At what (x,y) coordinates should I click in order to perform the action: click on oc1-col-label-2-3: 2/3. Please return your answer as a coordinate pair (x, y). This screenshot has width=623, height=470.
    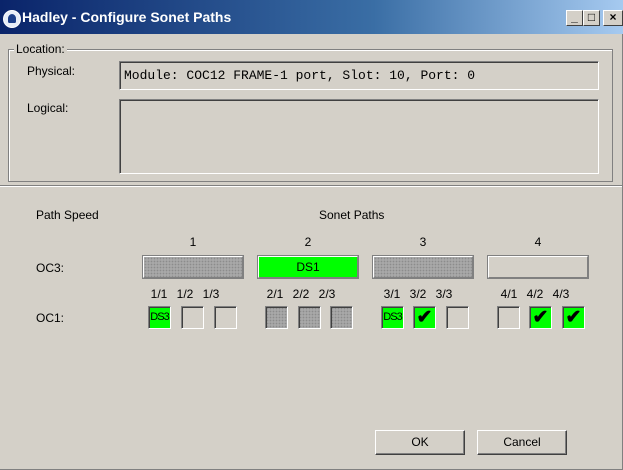
    Looking at the image, I should click on (327, 294).